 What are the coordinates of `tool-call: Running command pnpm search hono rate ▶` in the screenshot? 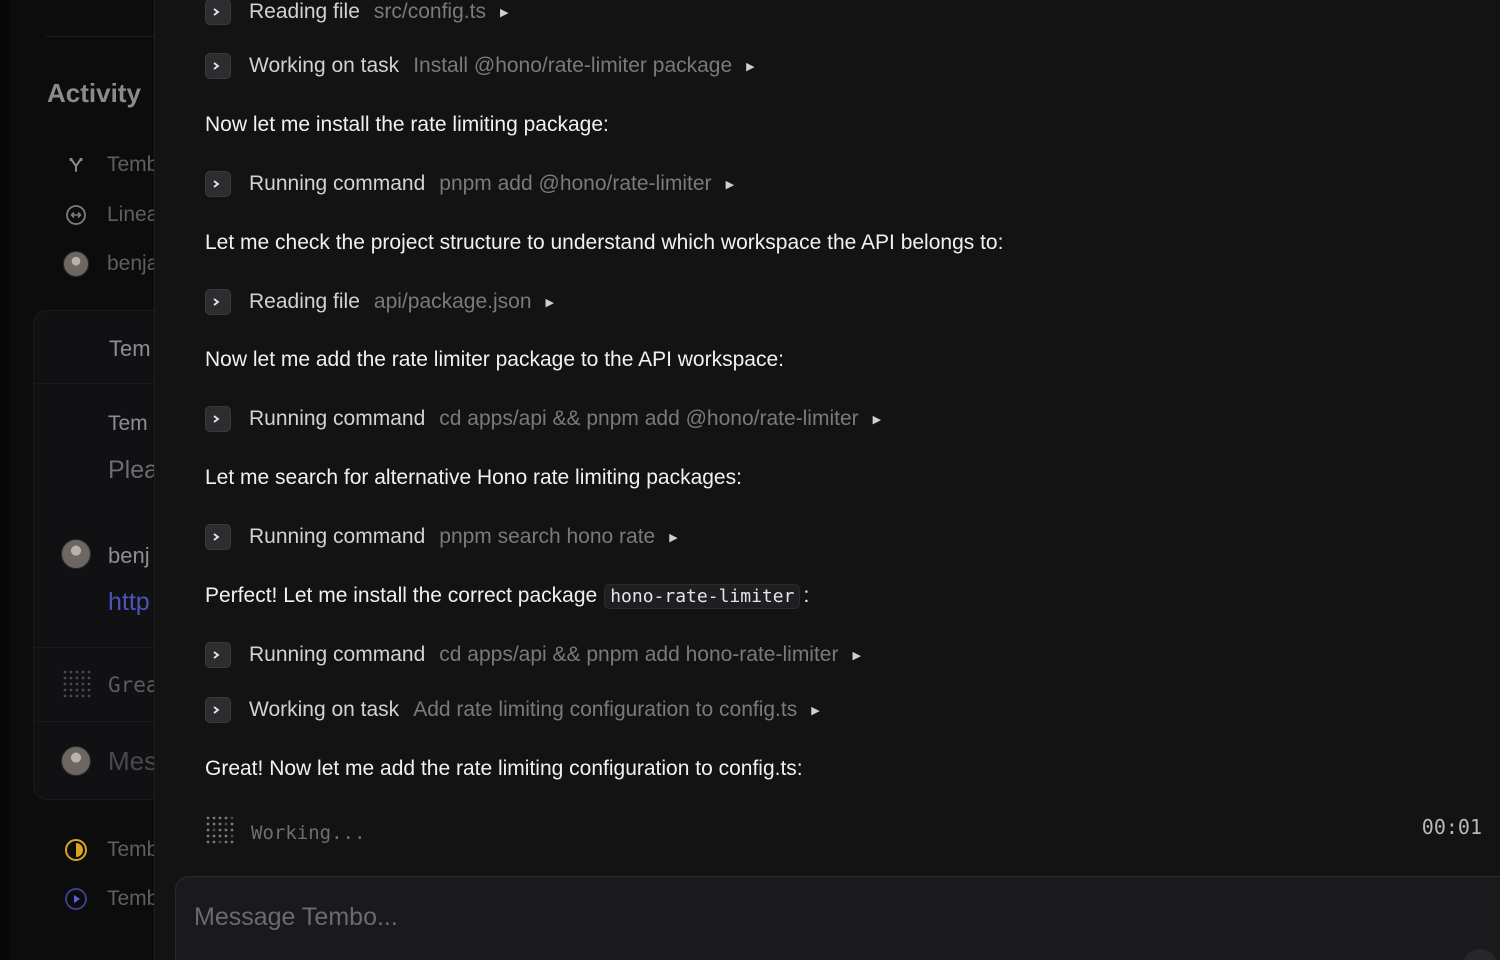 It's located at (441, 537).